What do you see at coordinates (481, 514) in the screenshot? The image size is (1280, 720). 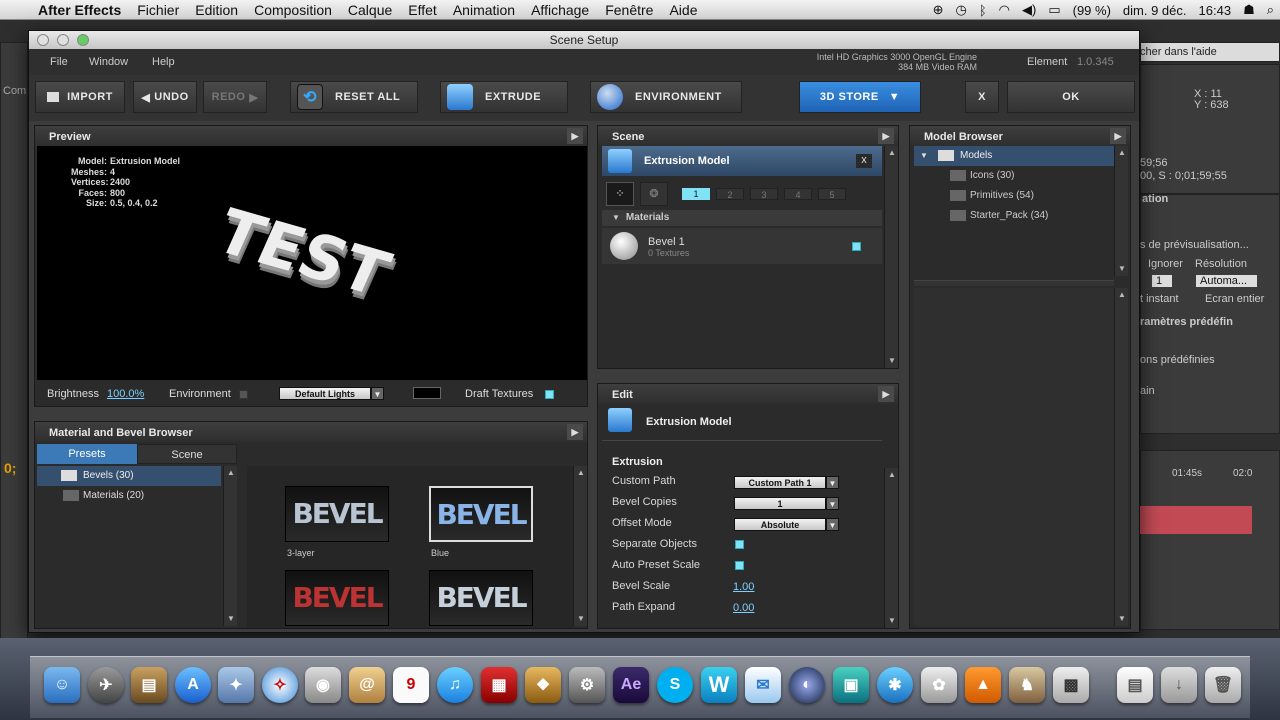 I see `preset-thumb-blue: BEVEL` at bounding box center [481, 514].